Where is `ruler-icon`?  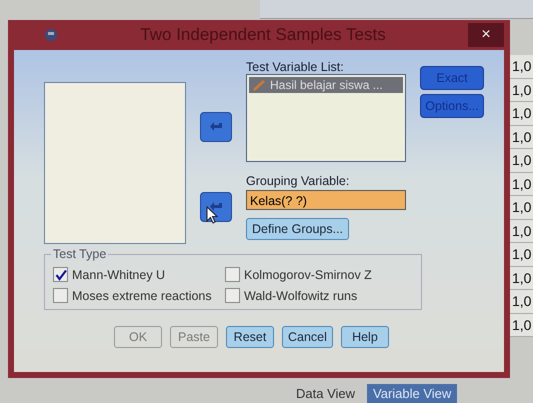 ruler-icon is located at coordinates (259, 85).